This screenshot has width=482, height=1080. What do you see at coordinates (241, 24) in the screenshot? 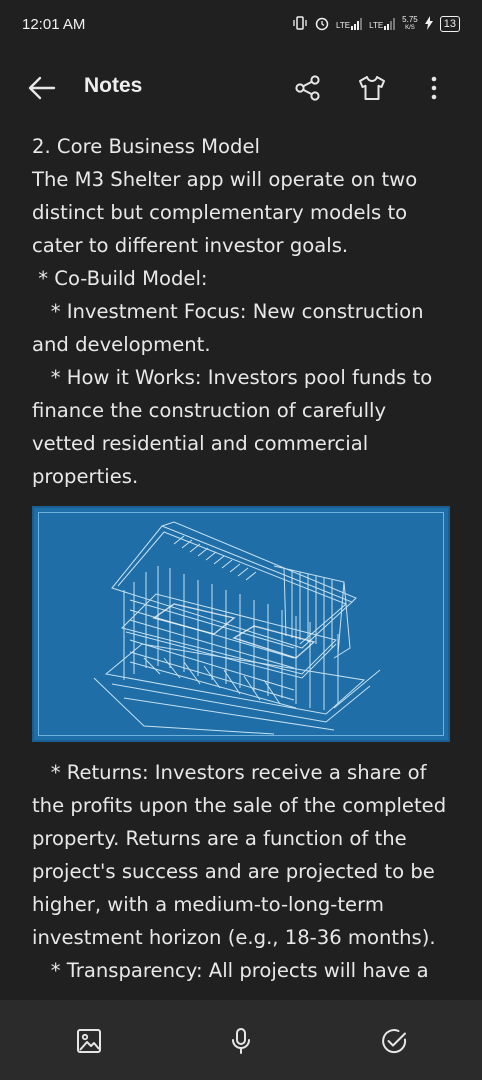
I see `status-bar: 12:01 AM LTE LTE 5.75 K/S 13` at bounding box center [241, 24].